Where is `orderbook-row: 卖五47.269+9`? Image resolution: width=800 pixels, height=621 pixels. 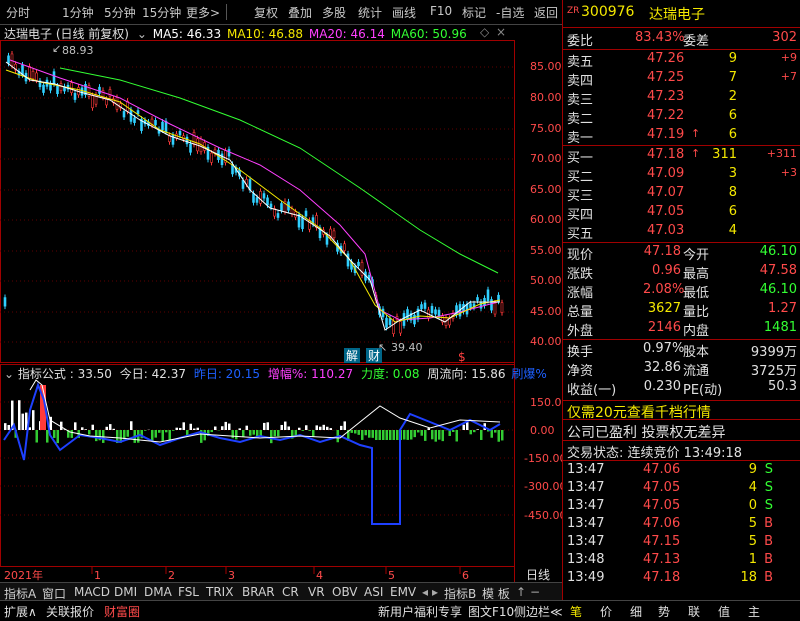
orderbook-row: 卖五47.269+9 is located at coordinates (681, 61).